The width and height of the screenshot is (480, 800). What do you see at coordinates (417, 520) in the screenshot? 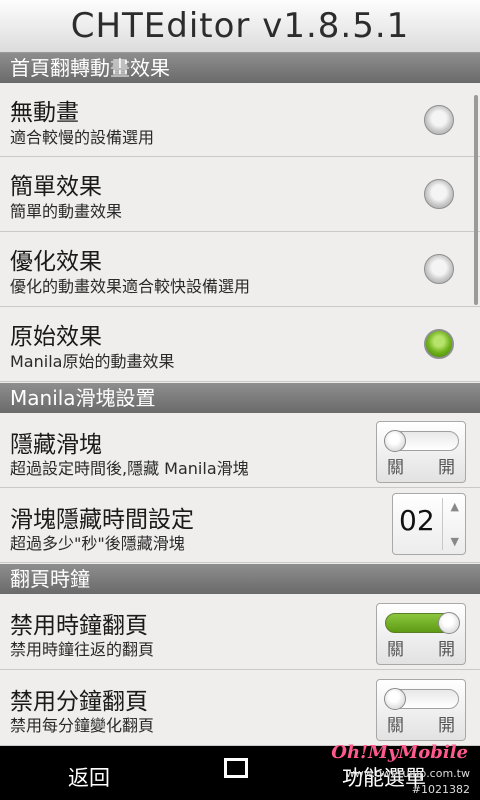
I see `stepper-value: 02` at bounding box center [417, 520].